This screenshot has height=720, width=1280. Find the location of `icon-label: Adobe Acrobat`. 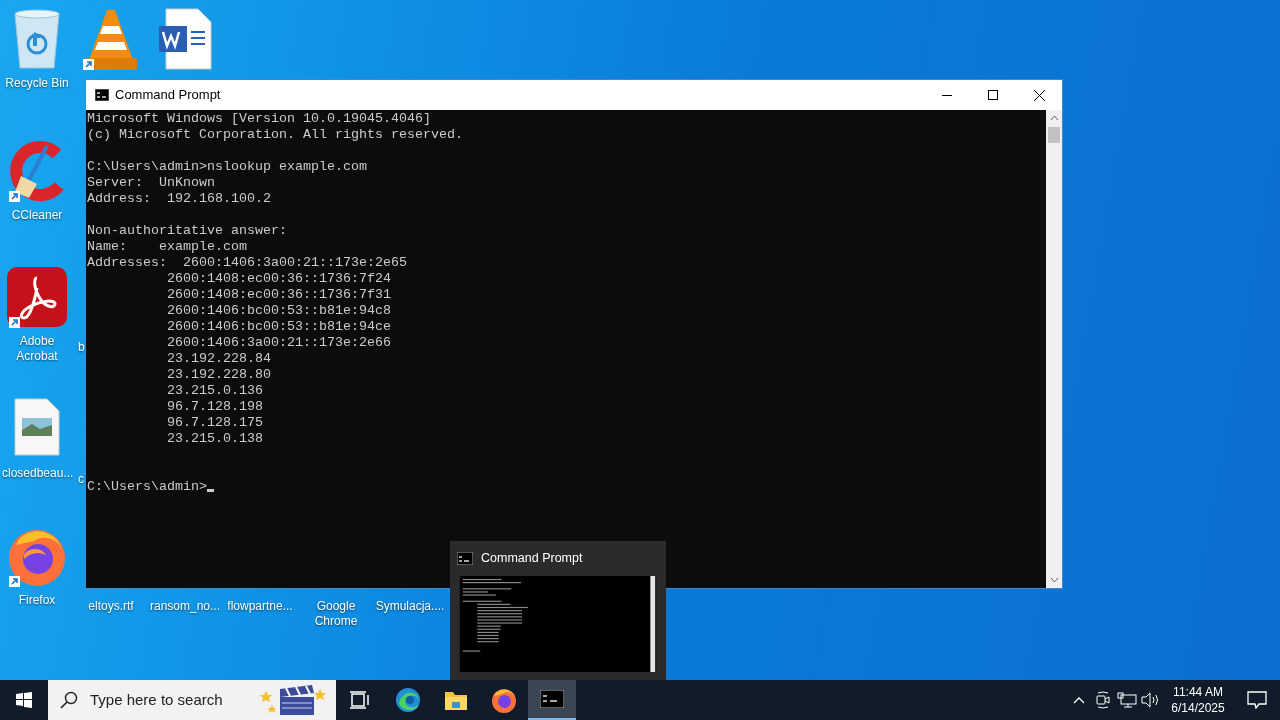

icon-label: Adobe Acrobat is located at coordinates (37, 349).